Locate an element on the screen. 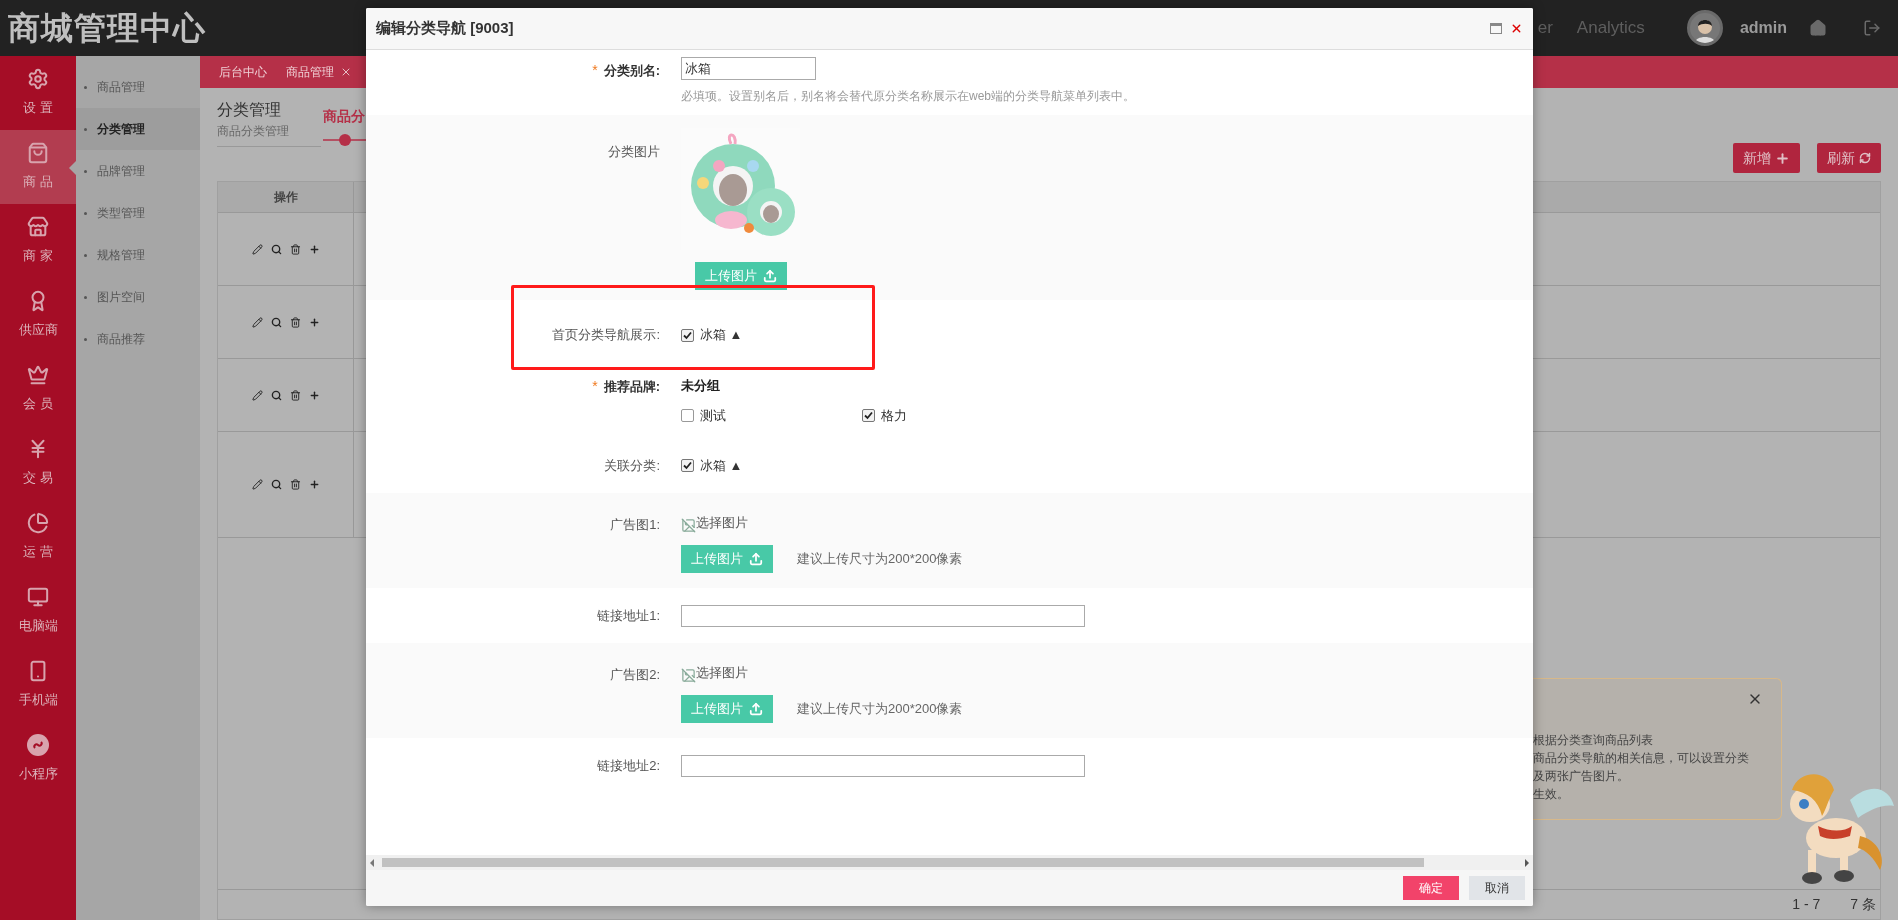 The height and width of the screenshot is (920, 1898). scroll-right-icon is located at coordinates (1527, 862).